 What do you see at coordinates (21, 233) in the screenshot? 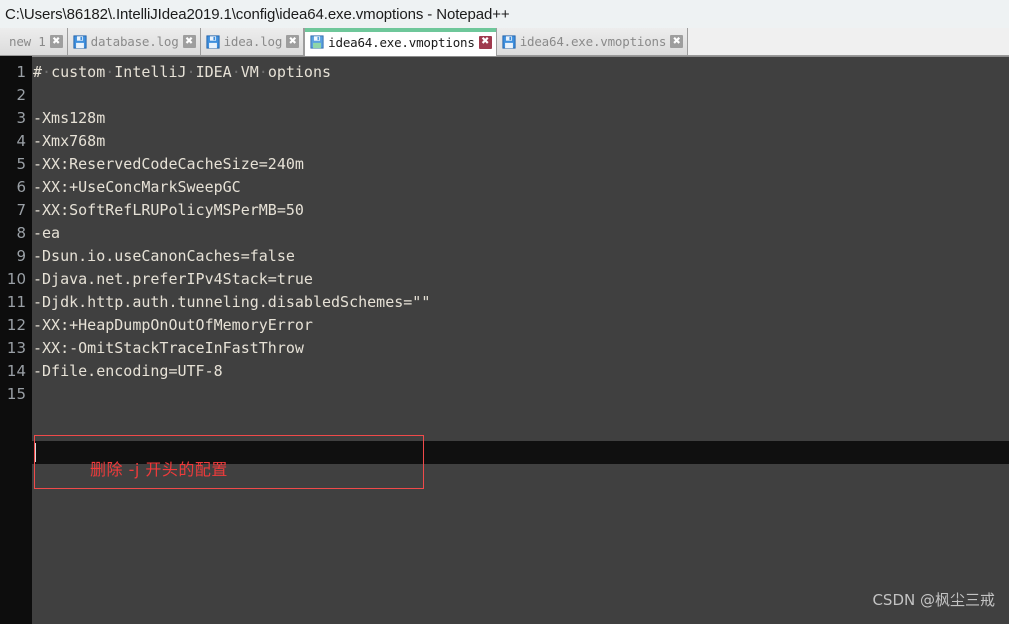
I see `line-number: 8` at bounding box center [21, 233].